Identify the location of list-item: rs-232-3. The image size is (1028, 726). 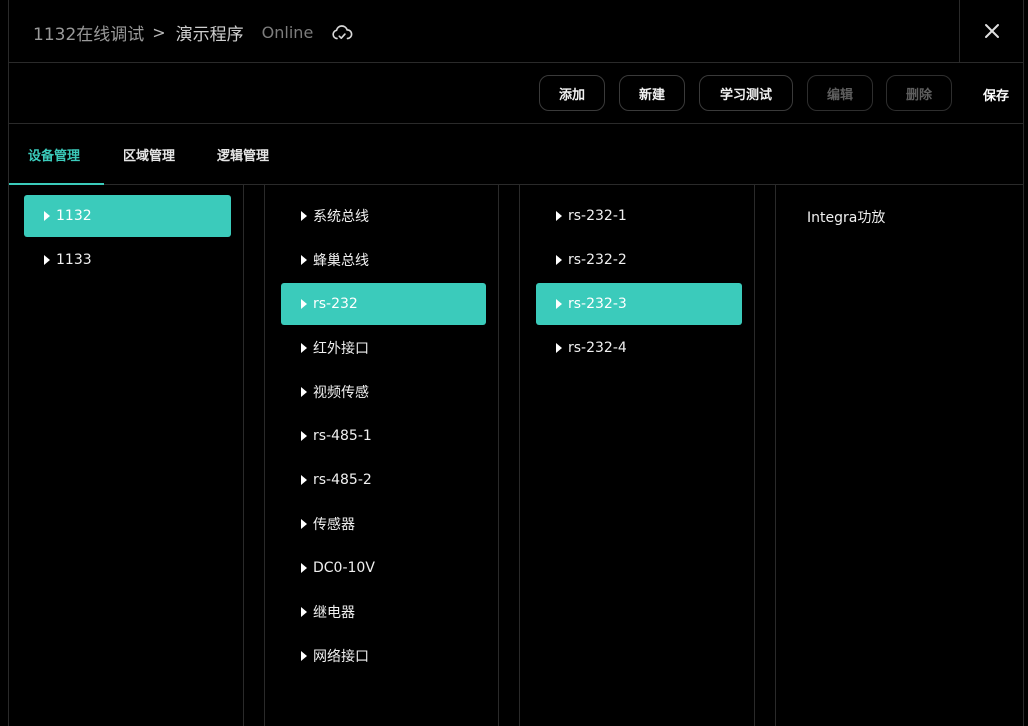
(639, 304).